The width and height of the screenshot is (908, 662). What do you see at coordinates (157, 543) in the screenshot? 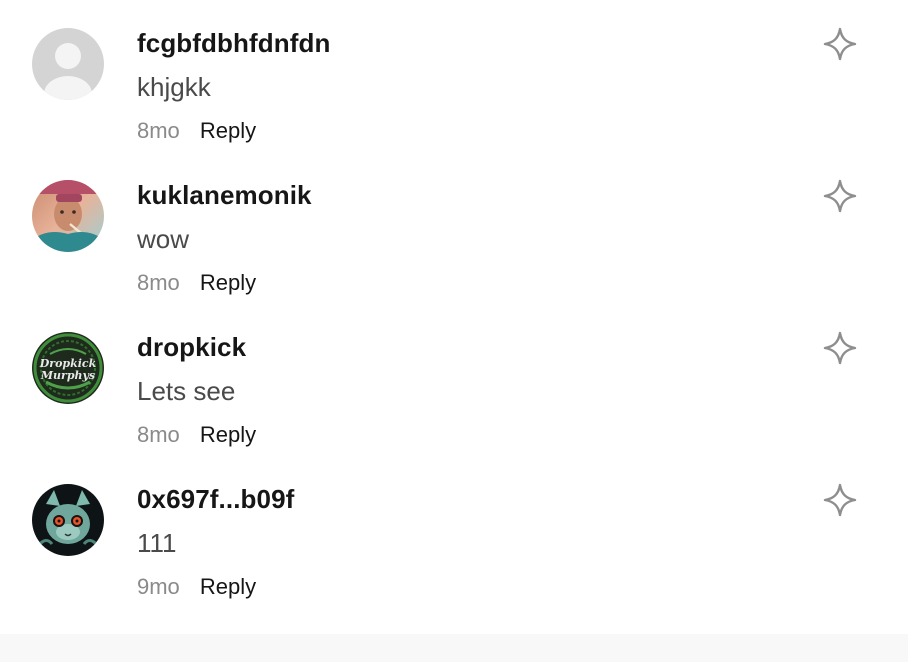
I see `comment-text: 111` at bounding box center [157, 543].